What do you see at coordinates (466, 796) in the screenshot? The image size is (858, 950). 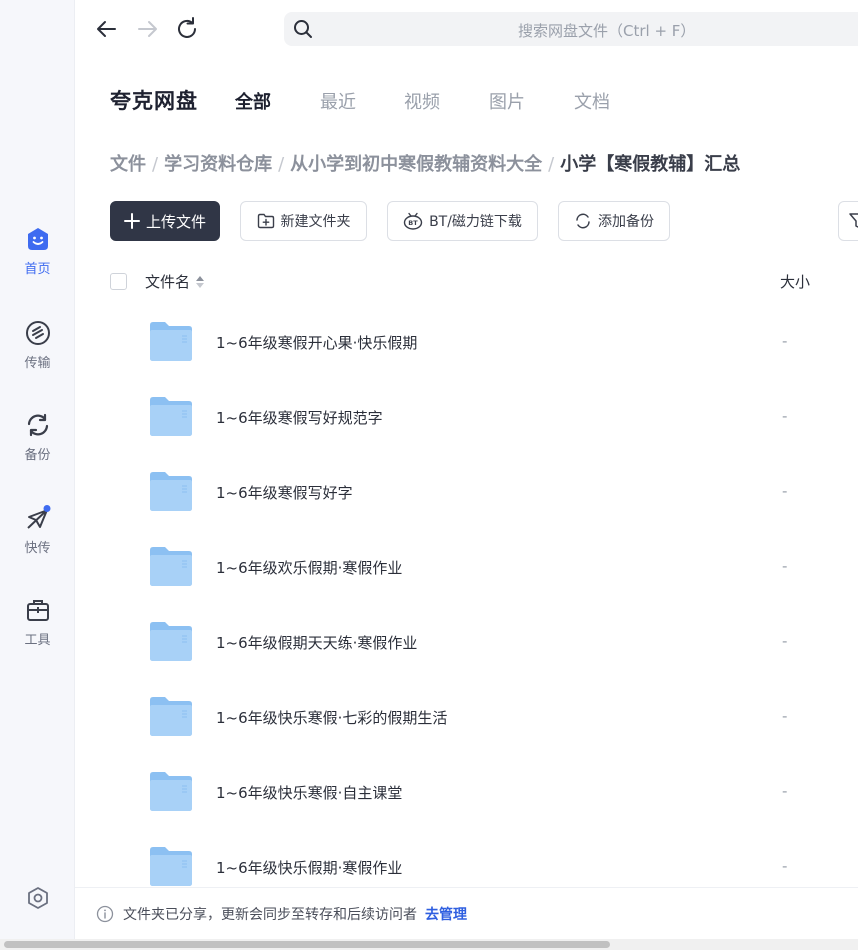 I see `file-row: 1~6年级快乐寒假·自主课堂 -` at bounding box center [466, 796].